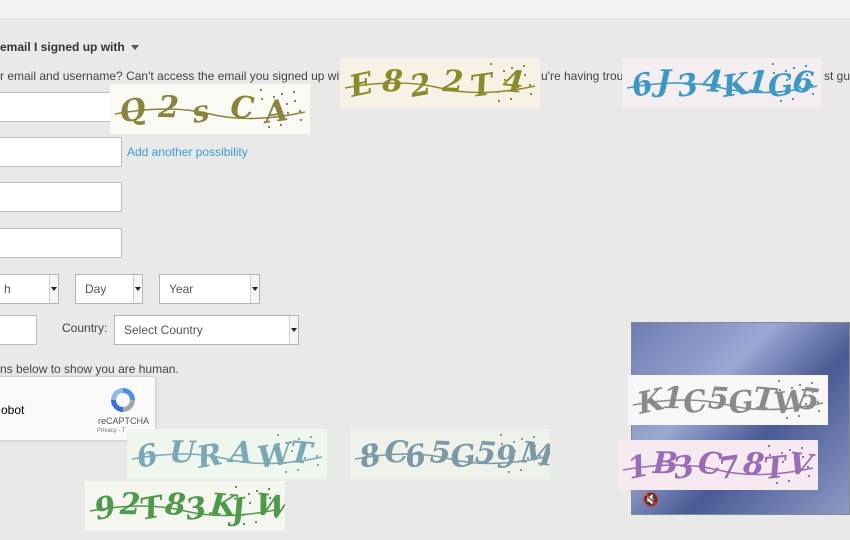  What do you see at coordinates (124, 421) in the screenshot?
I see `recaptcha-brand: reCAPTCHA` at bounding box center [124, 421].